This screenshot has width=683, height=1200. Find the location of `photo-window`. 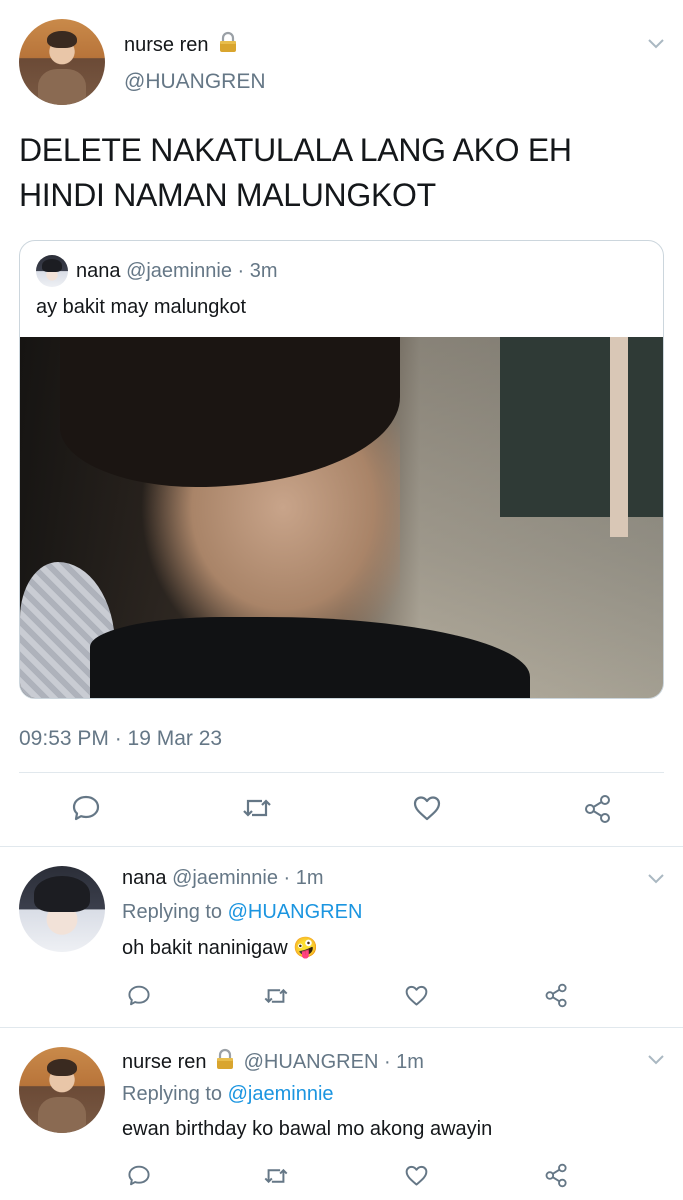

photo-window is located at coordinates (581, 427).